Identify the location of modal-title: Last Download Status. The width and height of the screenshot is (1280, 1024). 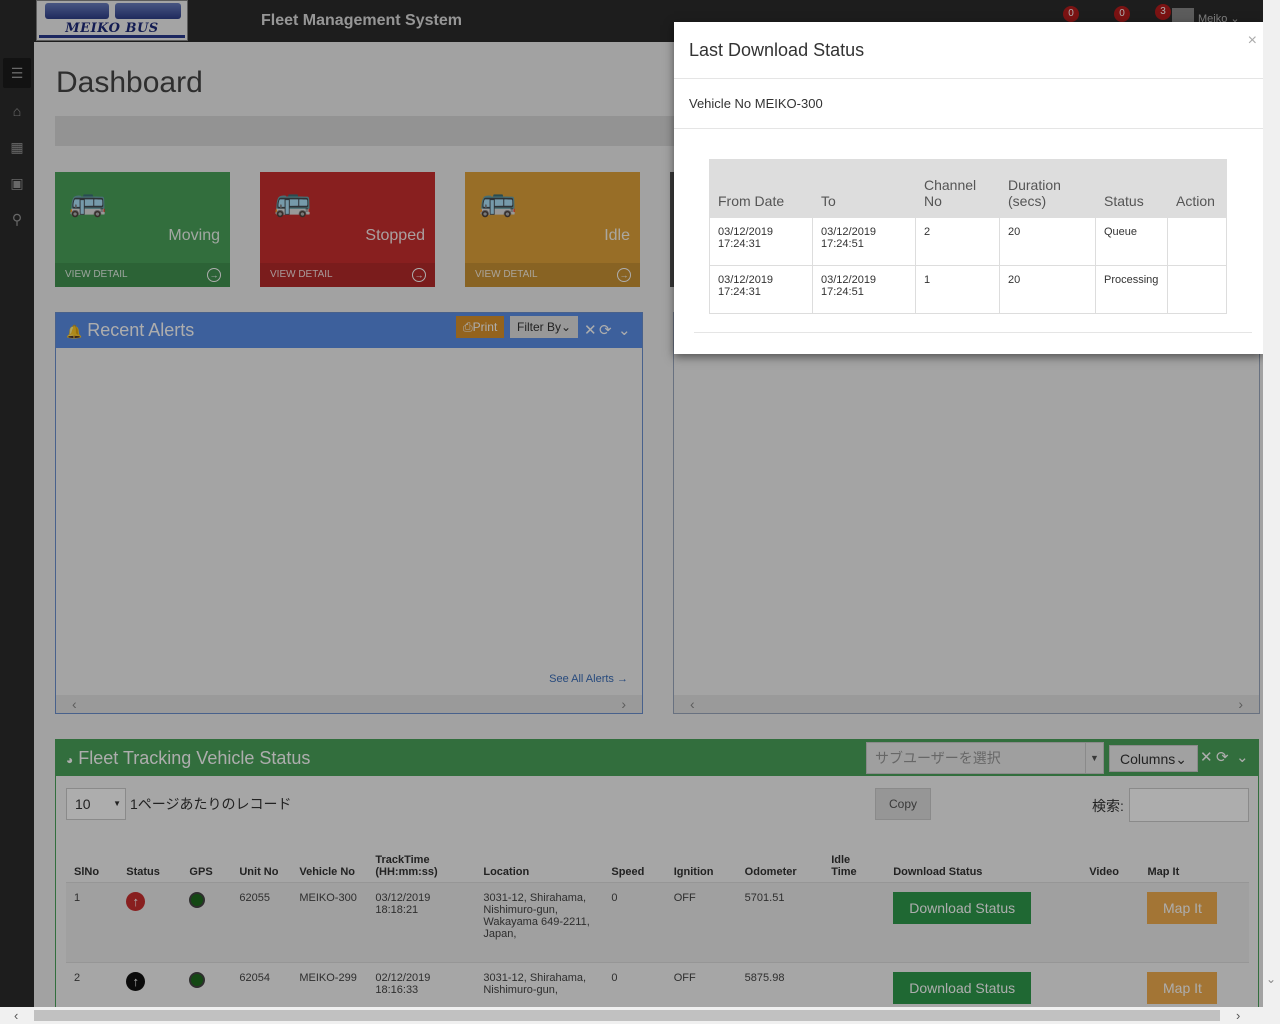
(777, 50).